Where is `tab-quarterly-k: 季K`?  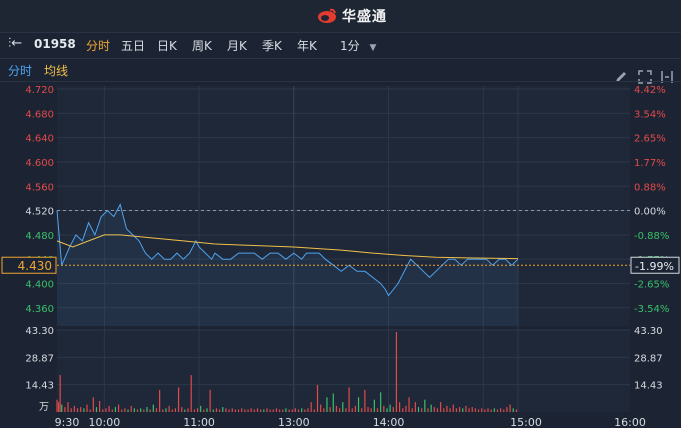
tab-quarterly-k: 季K is located at coordinates (272, 45).